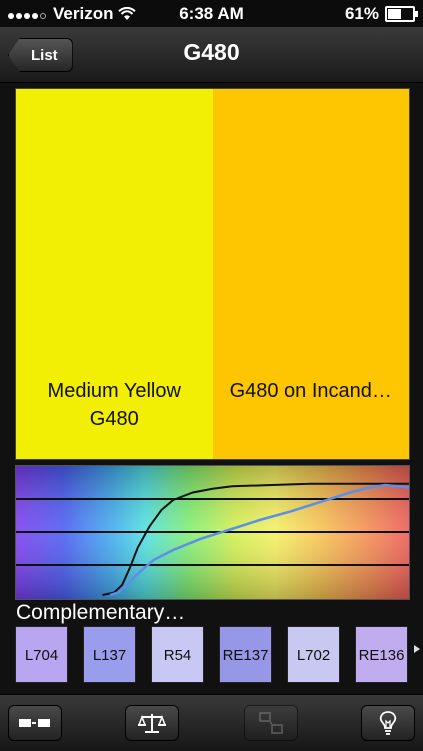 The height and width of the screenshot is (751, 423). I want to click on swatch-spacer, so click(311, 419).